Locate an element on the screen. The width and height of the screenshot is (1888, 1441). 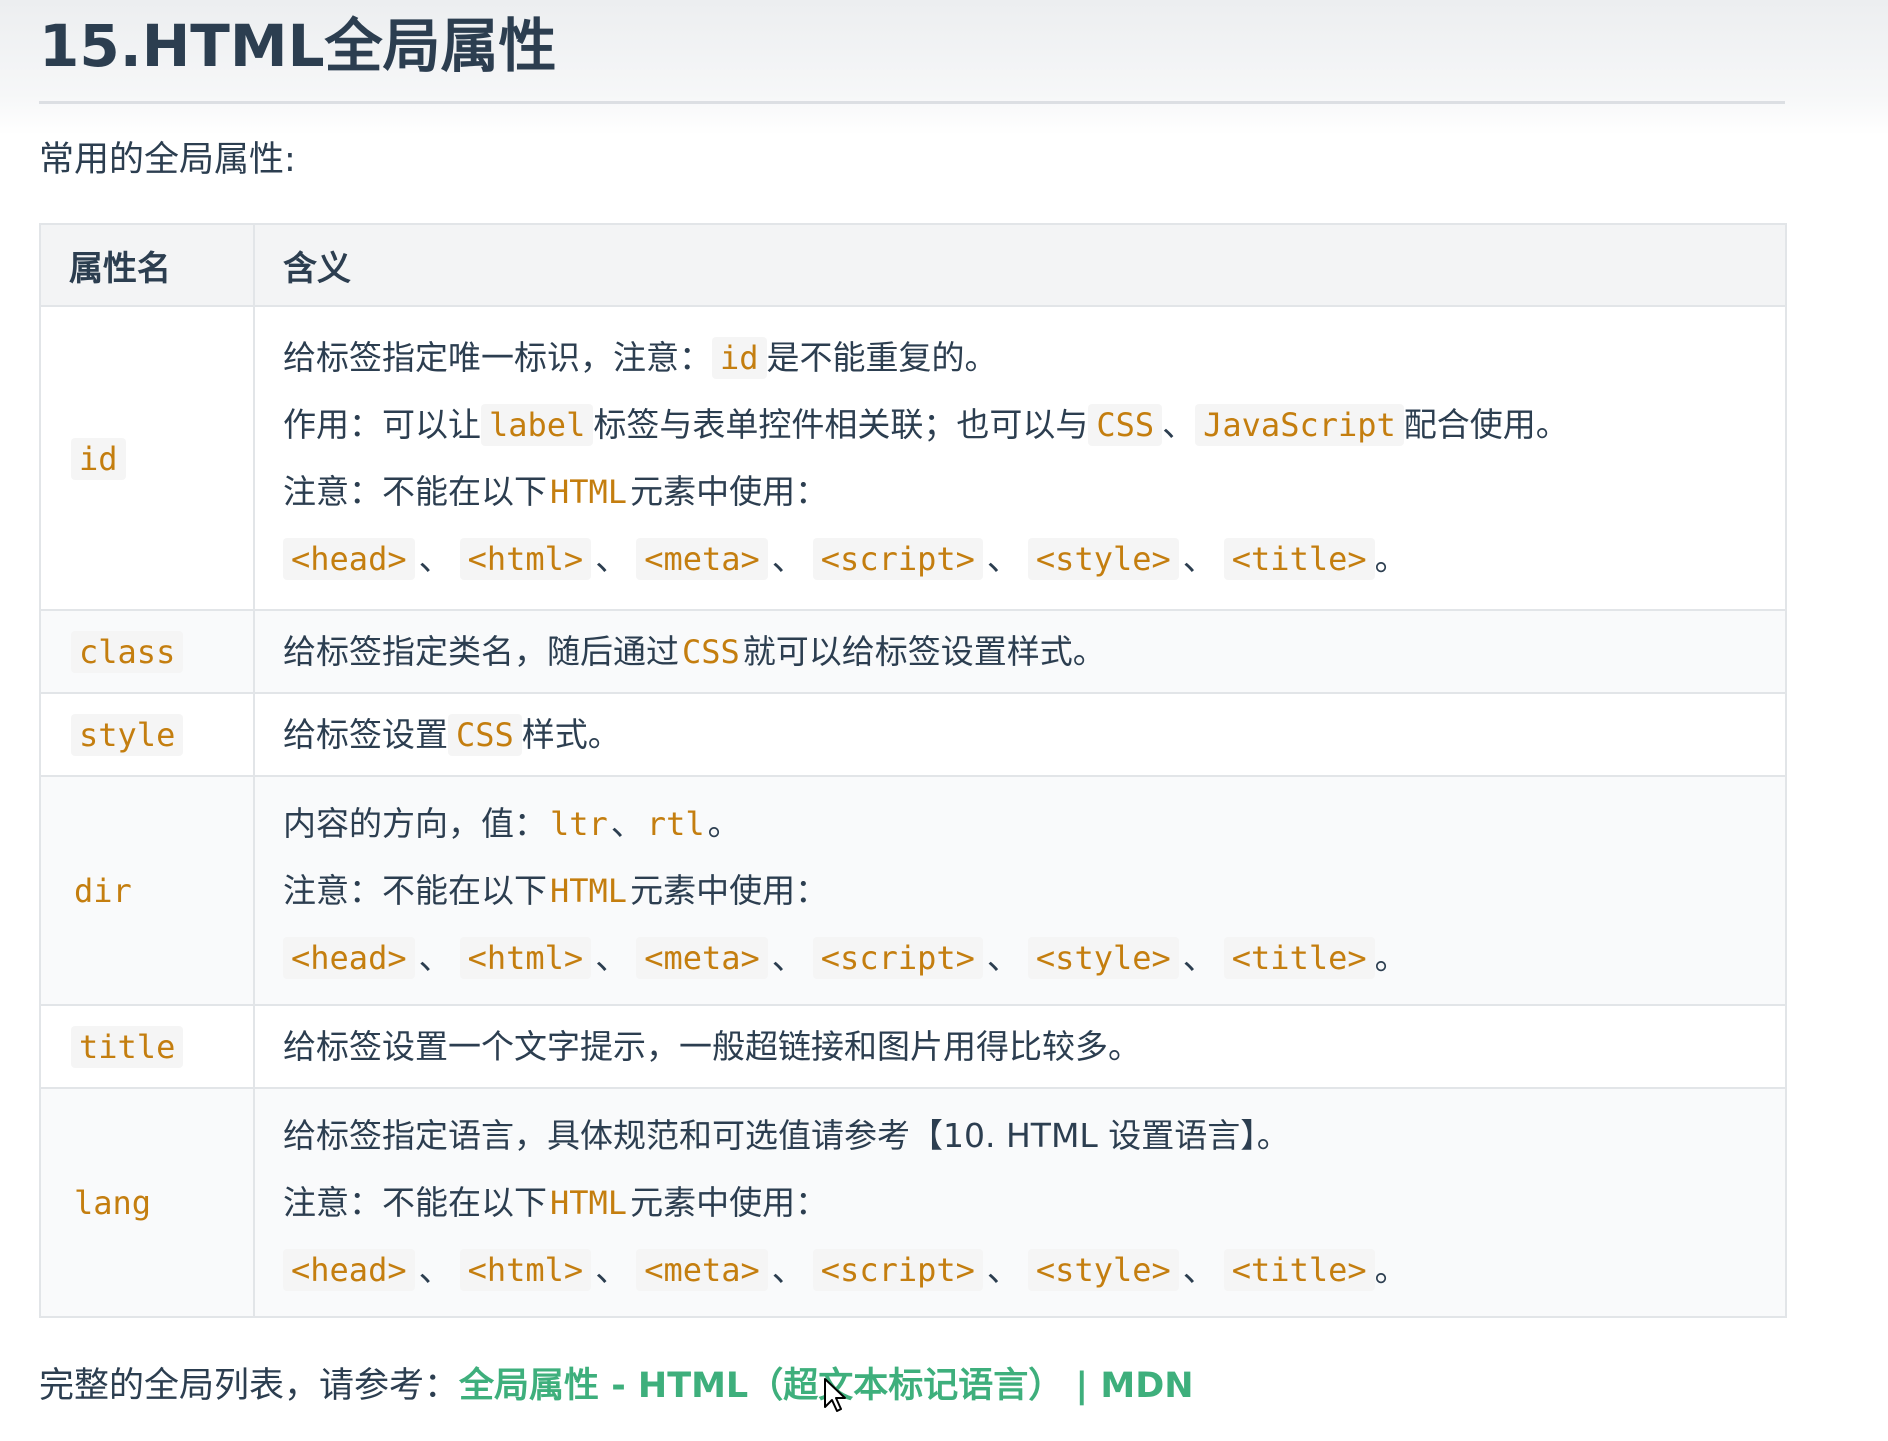
attr-name-dir: dir is located at coordinates (103, 891).